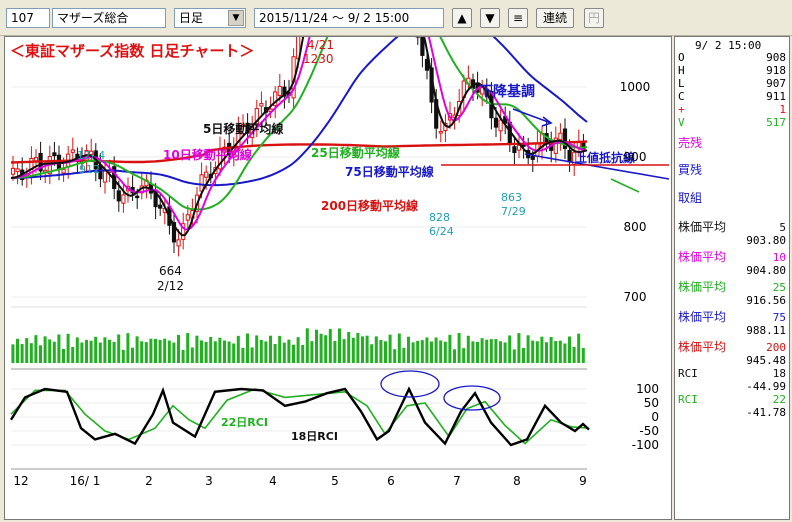  What do you see at coordinates (555, 18) in the screenshot?
I see `continuous-button: 連続` at bounding box center [555, 18].